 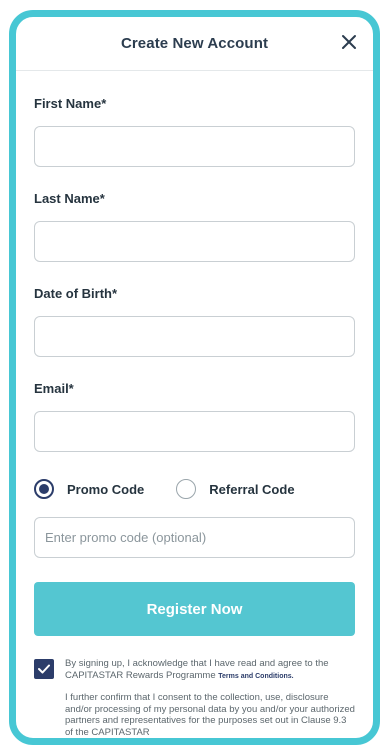 I want to click on register-now-button: Register Now, so click(x=194, y=609).